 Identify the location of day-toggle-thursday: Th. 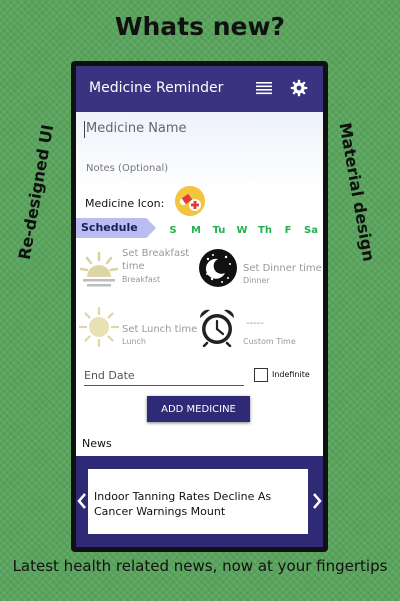
(265, 230).